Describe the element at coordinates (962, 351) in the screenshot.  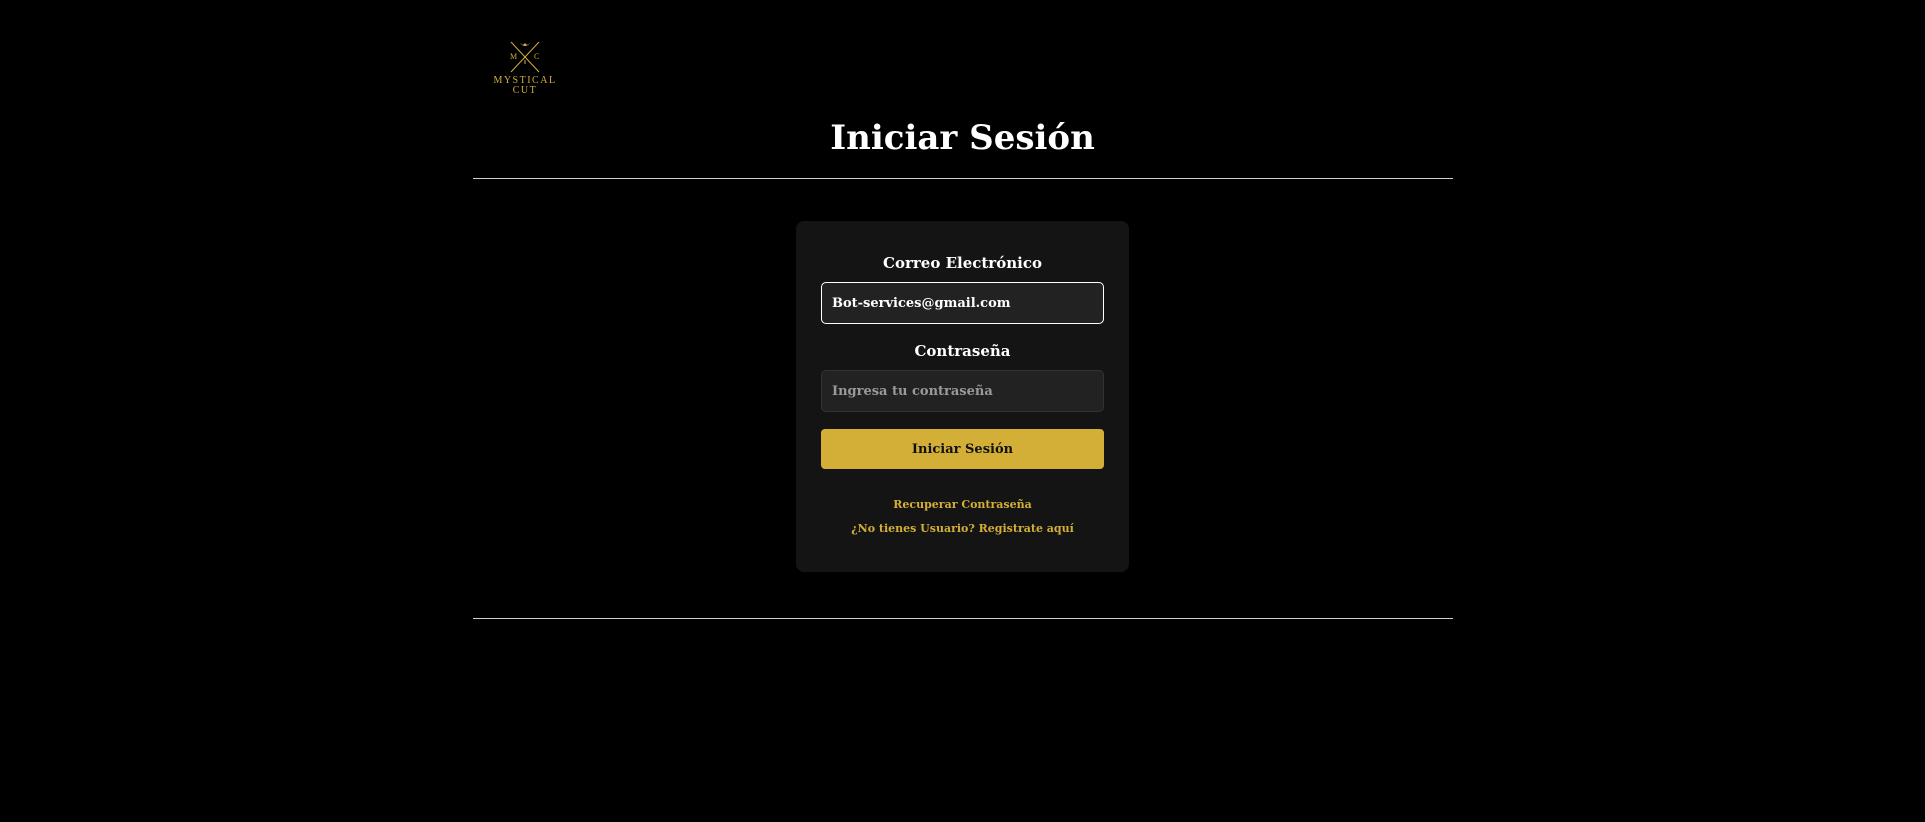
I see `password-label: Contraseña` at that location.